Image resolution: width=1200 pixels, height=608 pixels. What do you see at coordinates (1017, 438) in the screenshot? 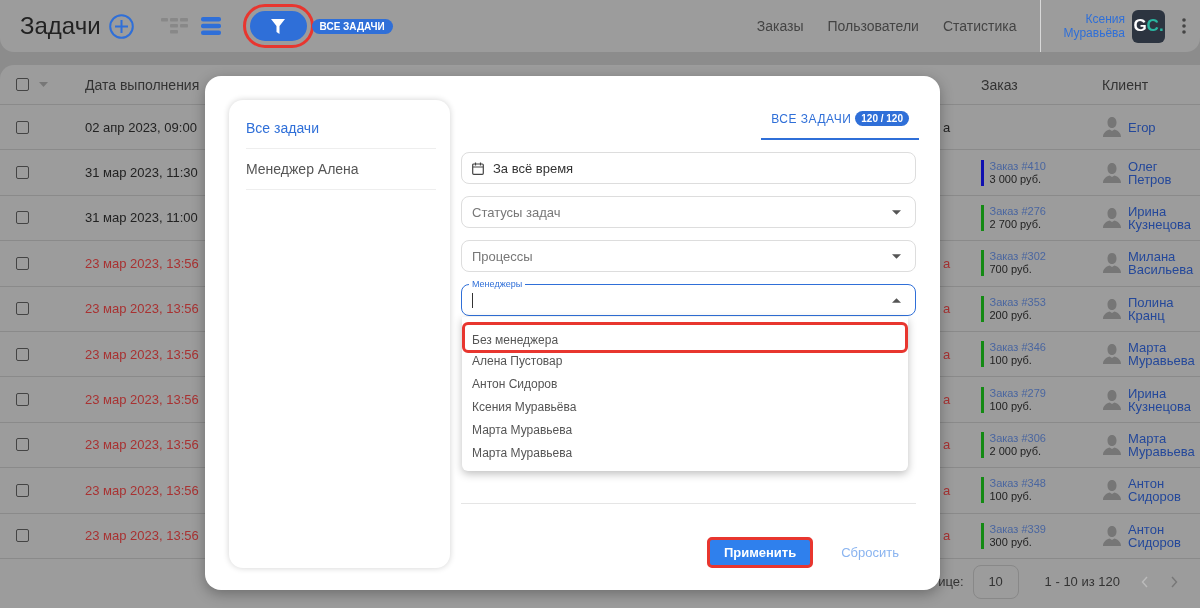
I see `order-link: Заказ #306` at bounding box center [1017, 438].